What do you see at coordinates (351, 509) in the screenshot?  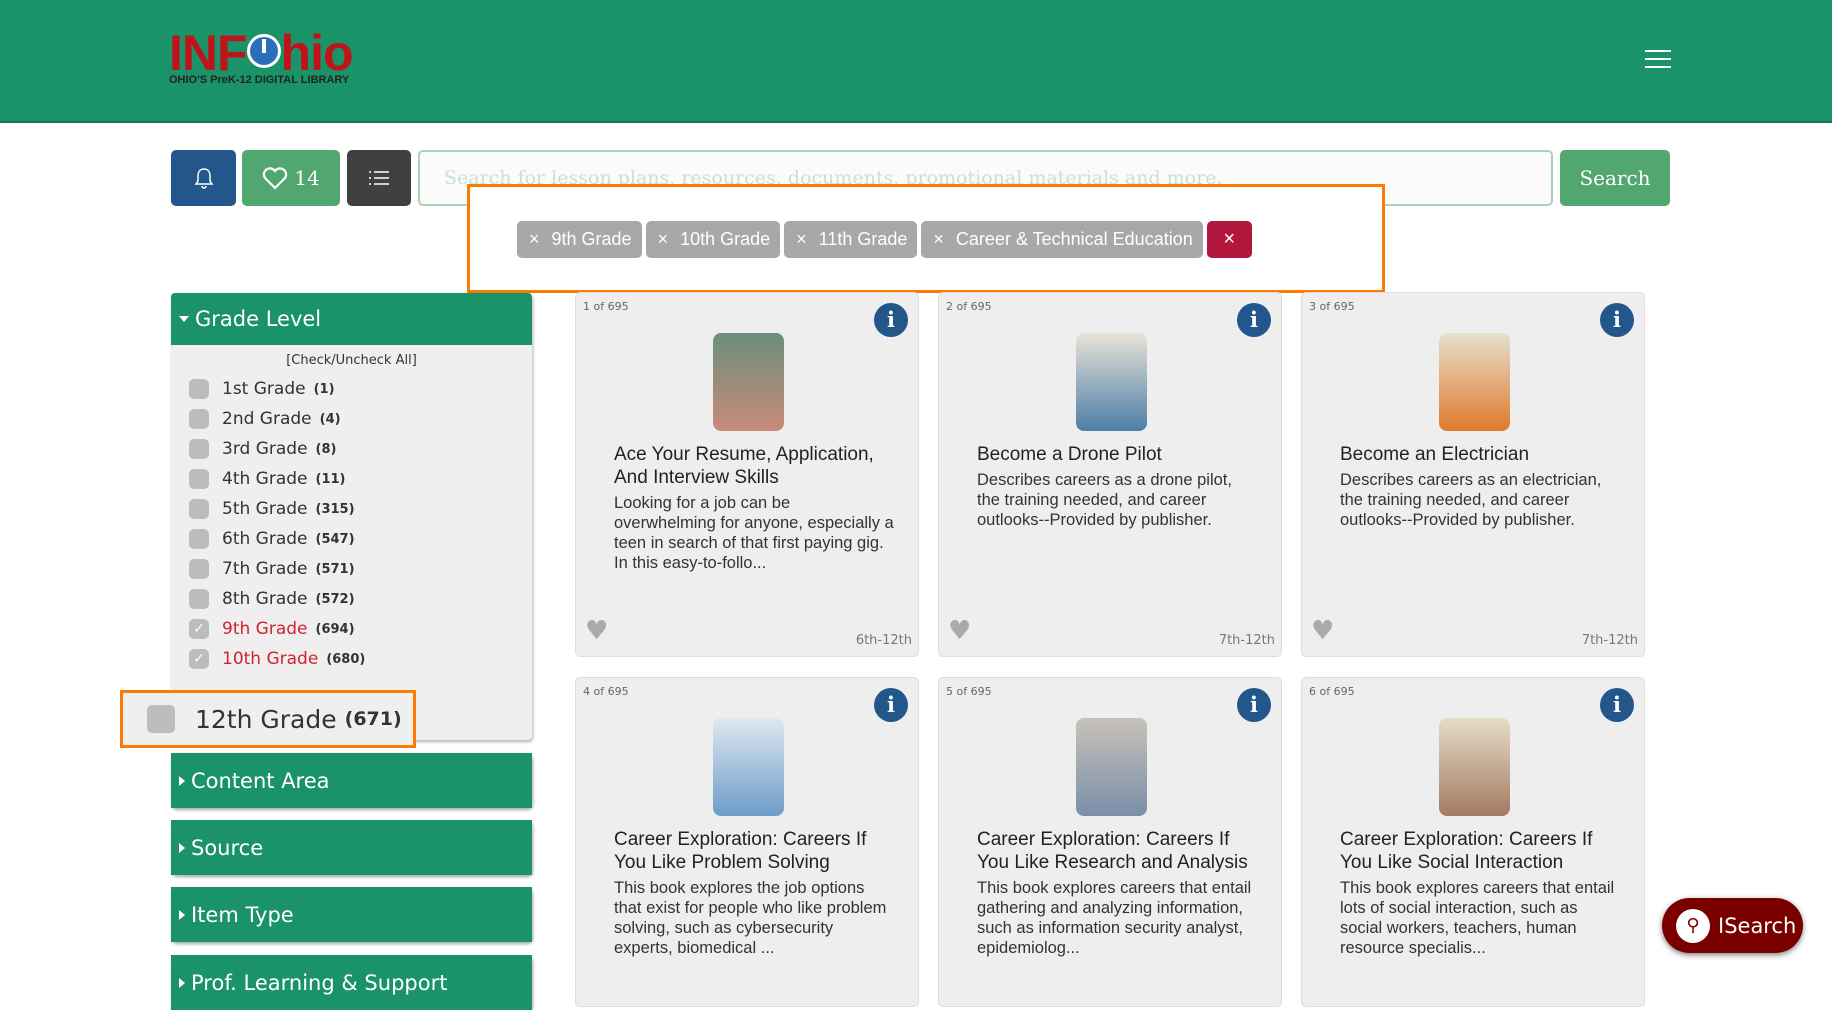 I see `grade-option: 5th Grade (315)` at bounding box center [351, 509].